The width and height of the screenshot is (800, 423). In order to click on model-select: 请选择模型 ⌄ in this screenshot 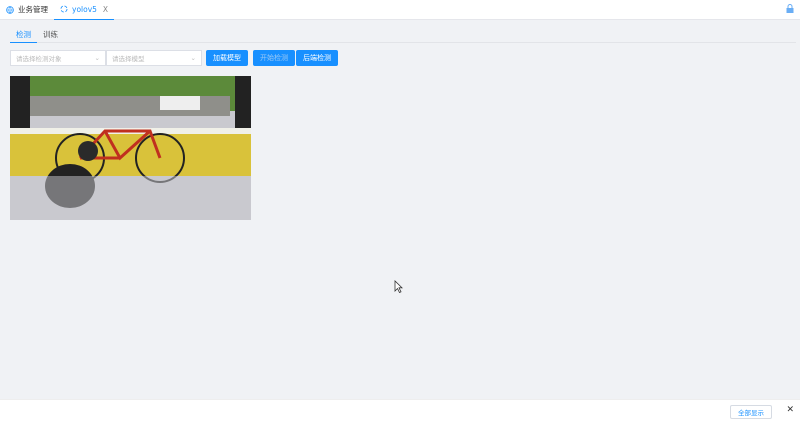, I will do `click(154, 58)`.